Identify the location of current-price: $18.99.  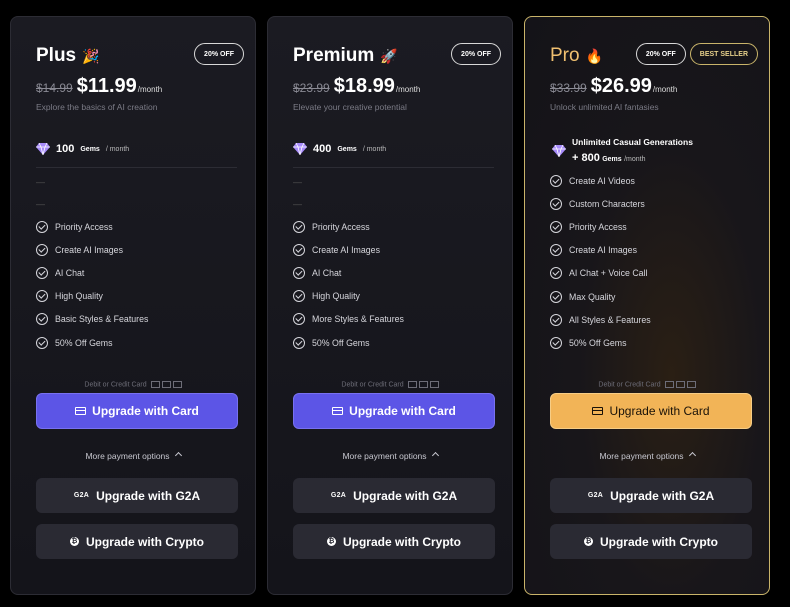
(364, 86).